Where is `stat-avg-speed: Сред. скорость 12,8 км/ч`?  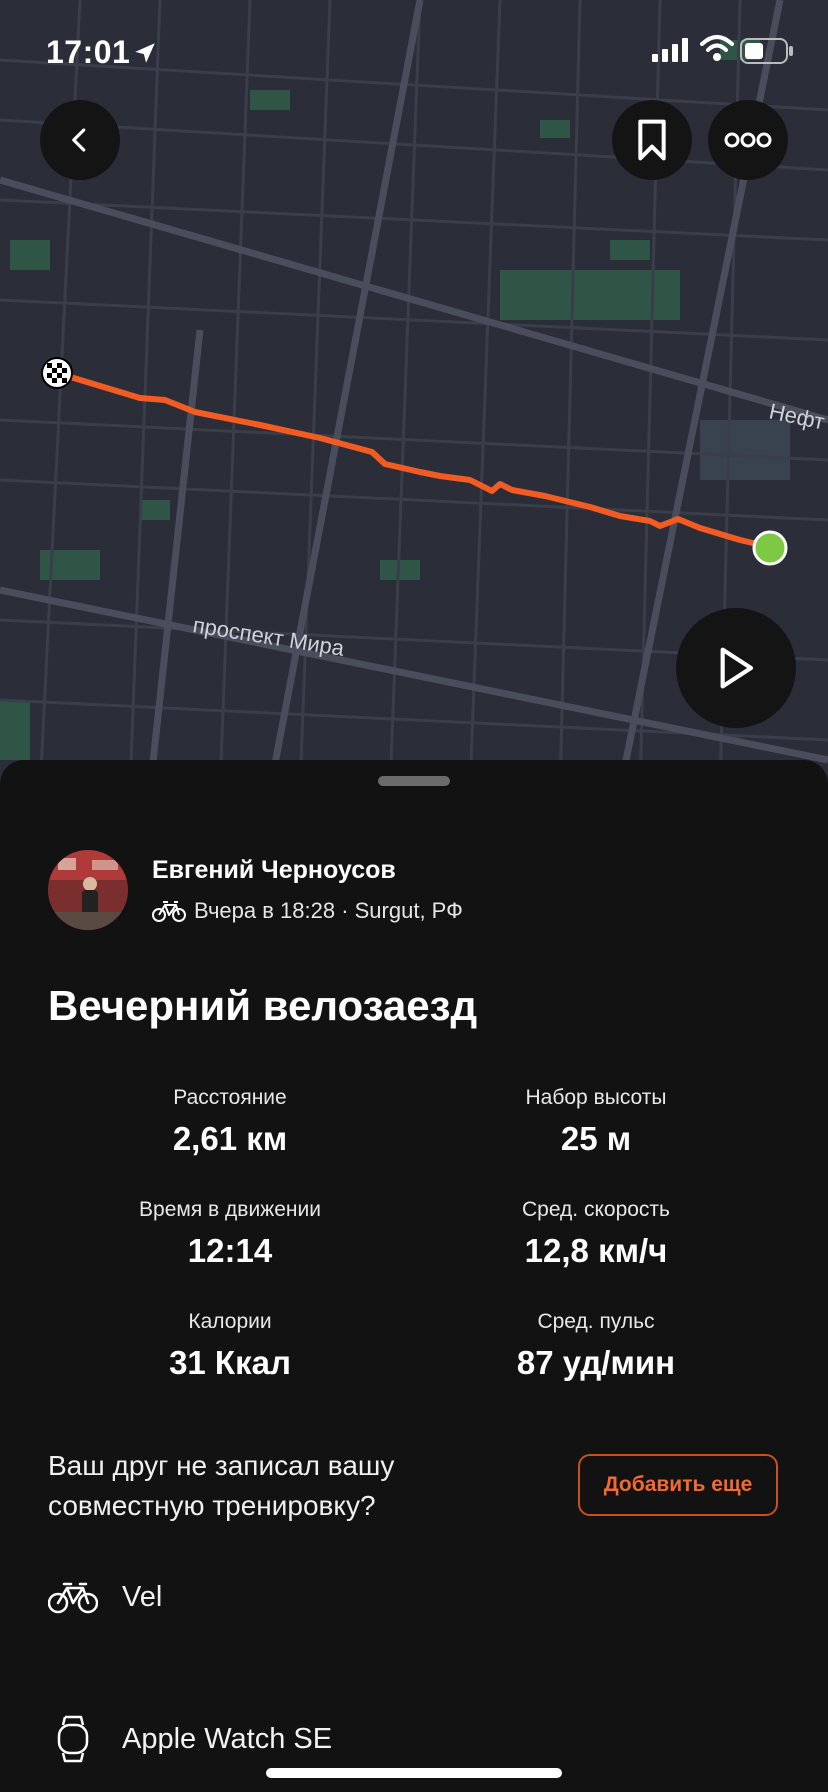
stat-avg-speed: Сред. скорость 12,8 км/ч is located at coordinates (596, 1234).